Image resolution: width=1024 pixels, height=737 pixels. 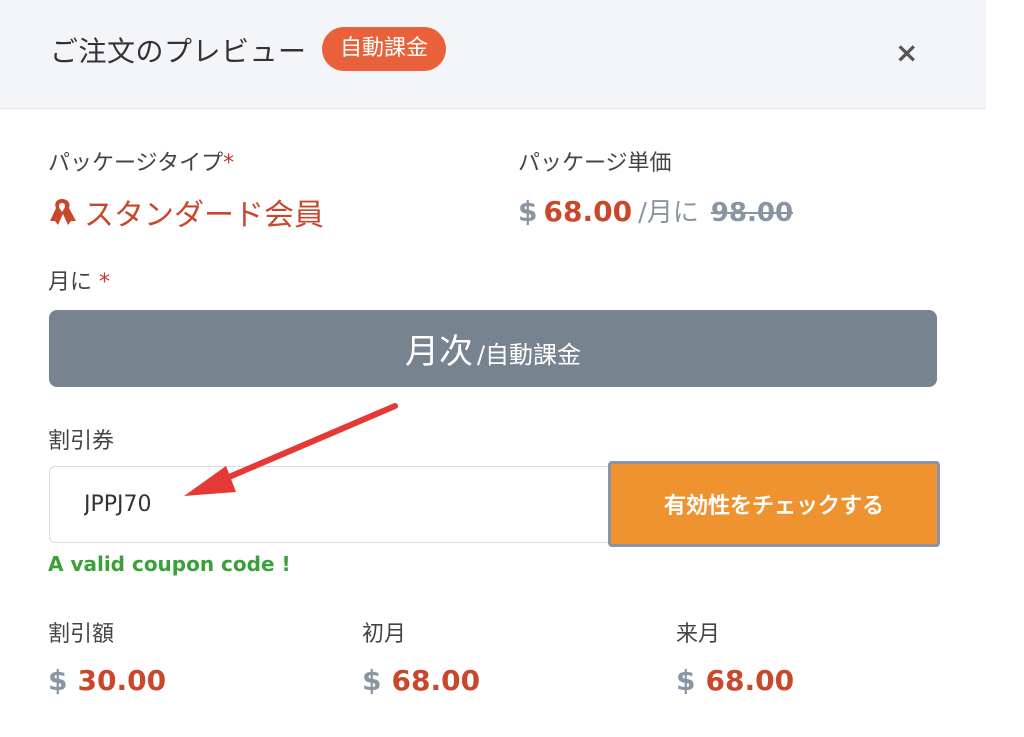 I want to click on package-type-label: パッケージタイプ*, so click(x=141, y=161).